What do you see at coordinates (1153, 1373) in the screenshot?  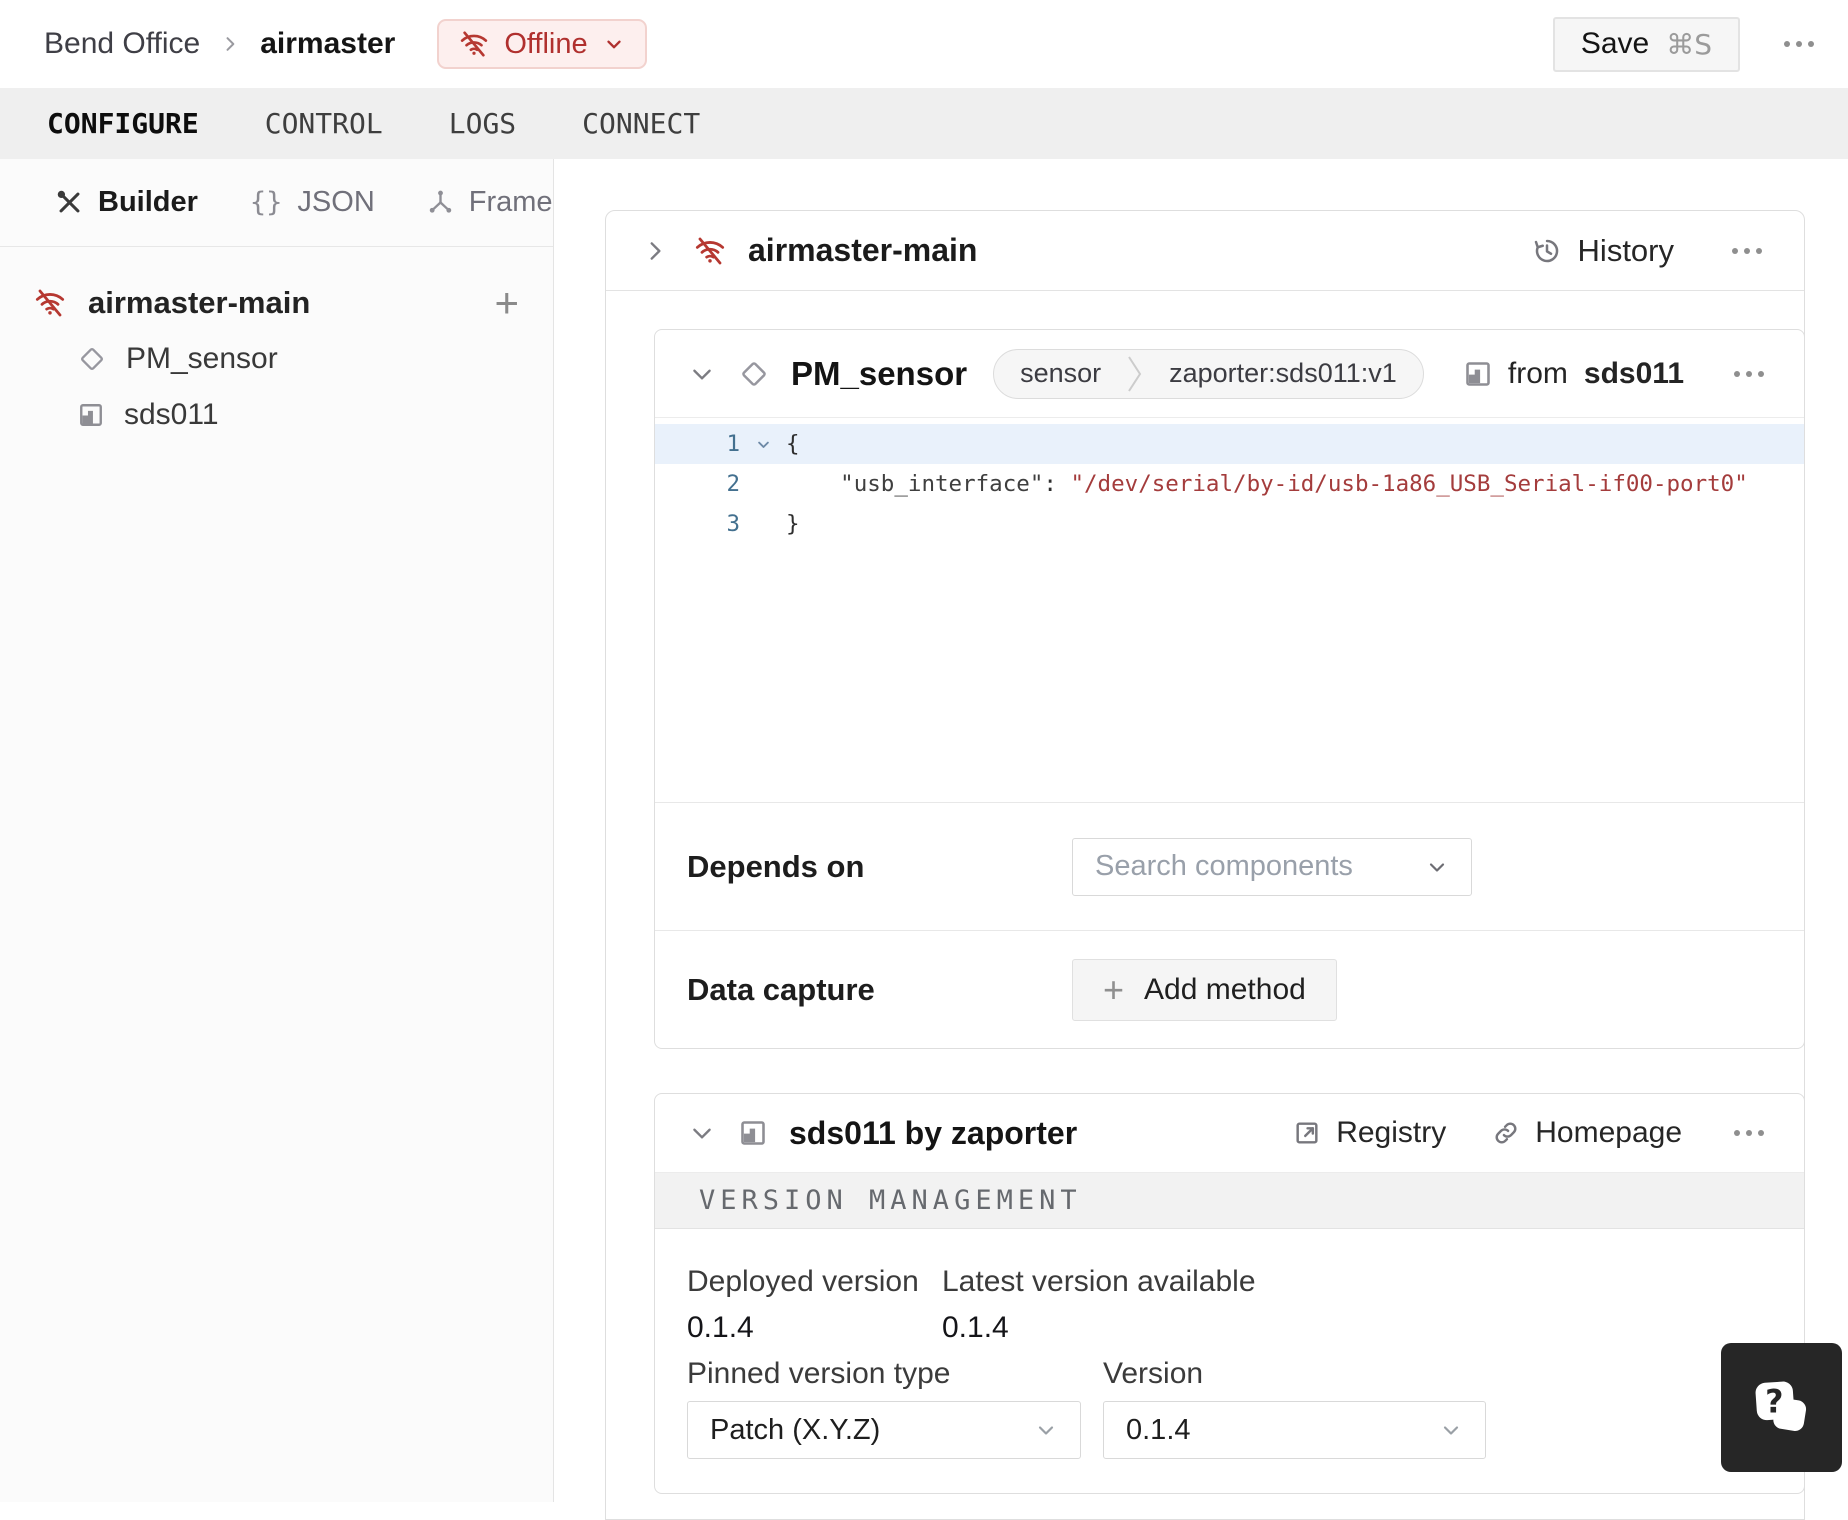 I see `version-label: Version` at bounding box center [1153, 1373].